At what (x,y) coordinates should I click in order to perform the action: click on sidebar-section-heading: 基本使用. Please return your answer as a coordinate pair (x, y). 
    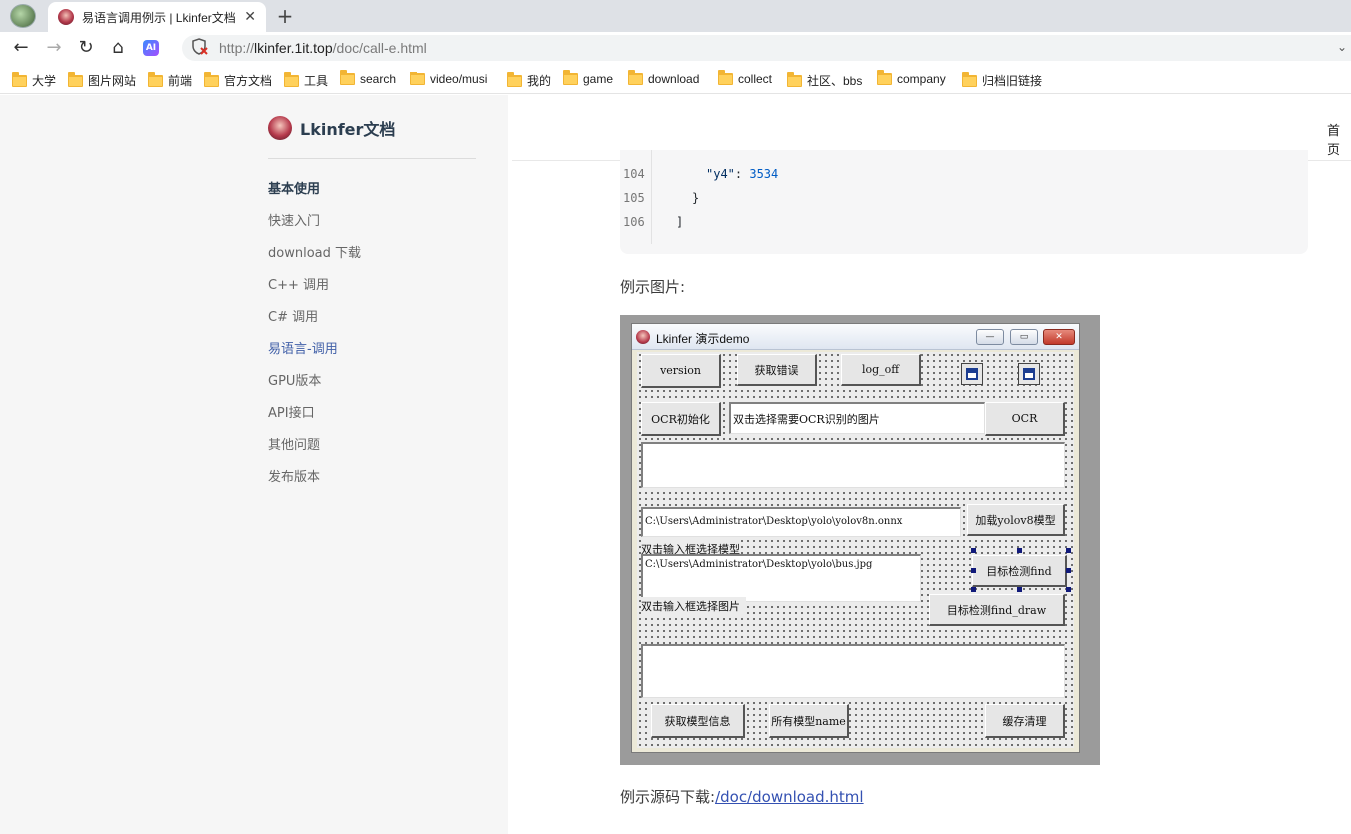
    Looking at the image, I should click on (294, 187).